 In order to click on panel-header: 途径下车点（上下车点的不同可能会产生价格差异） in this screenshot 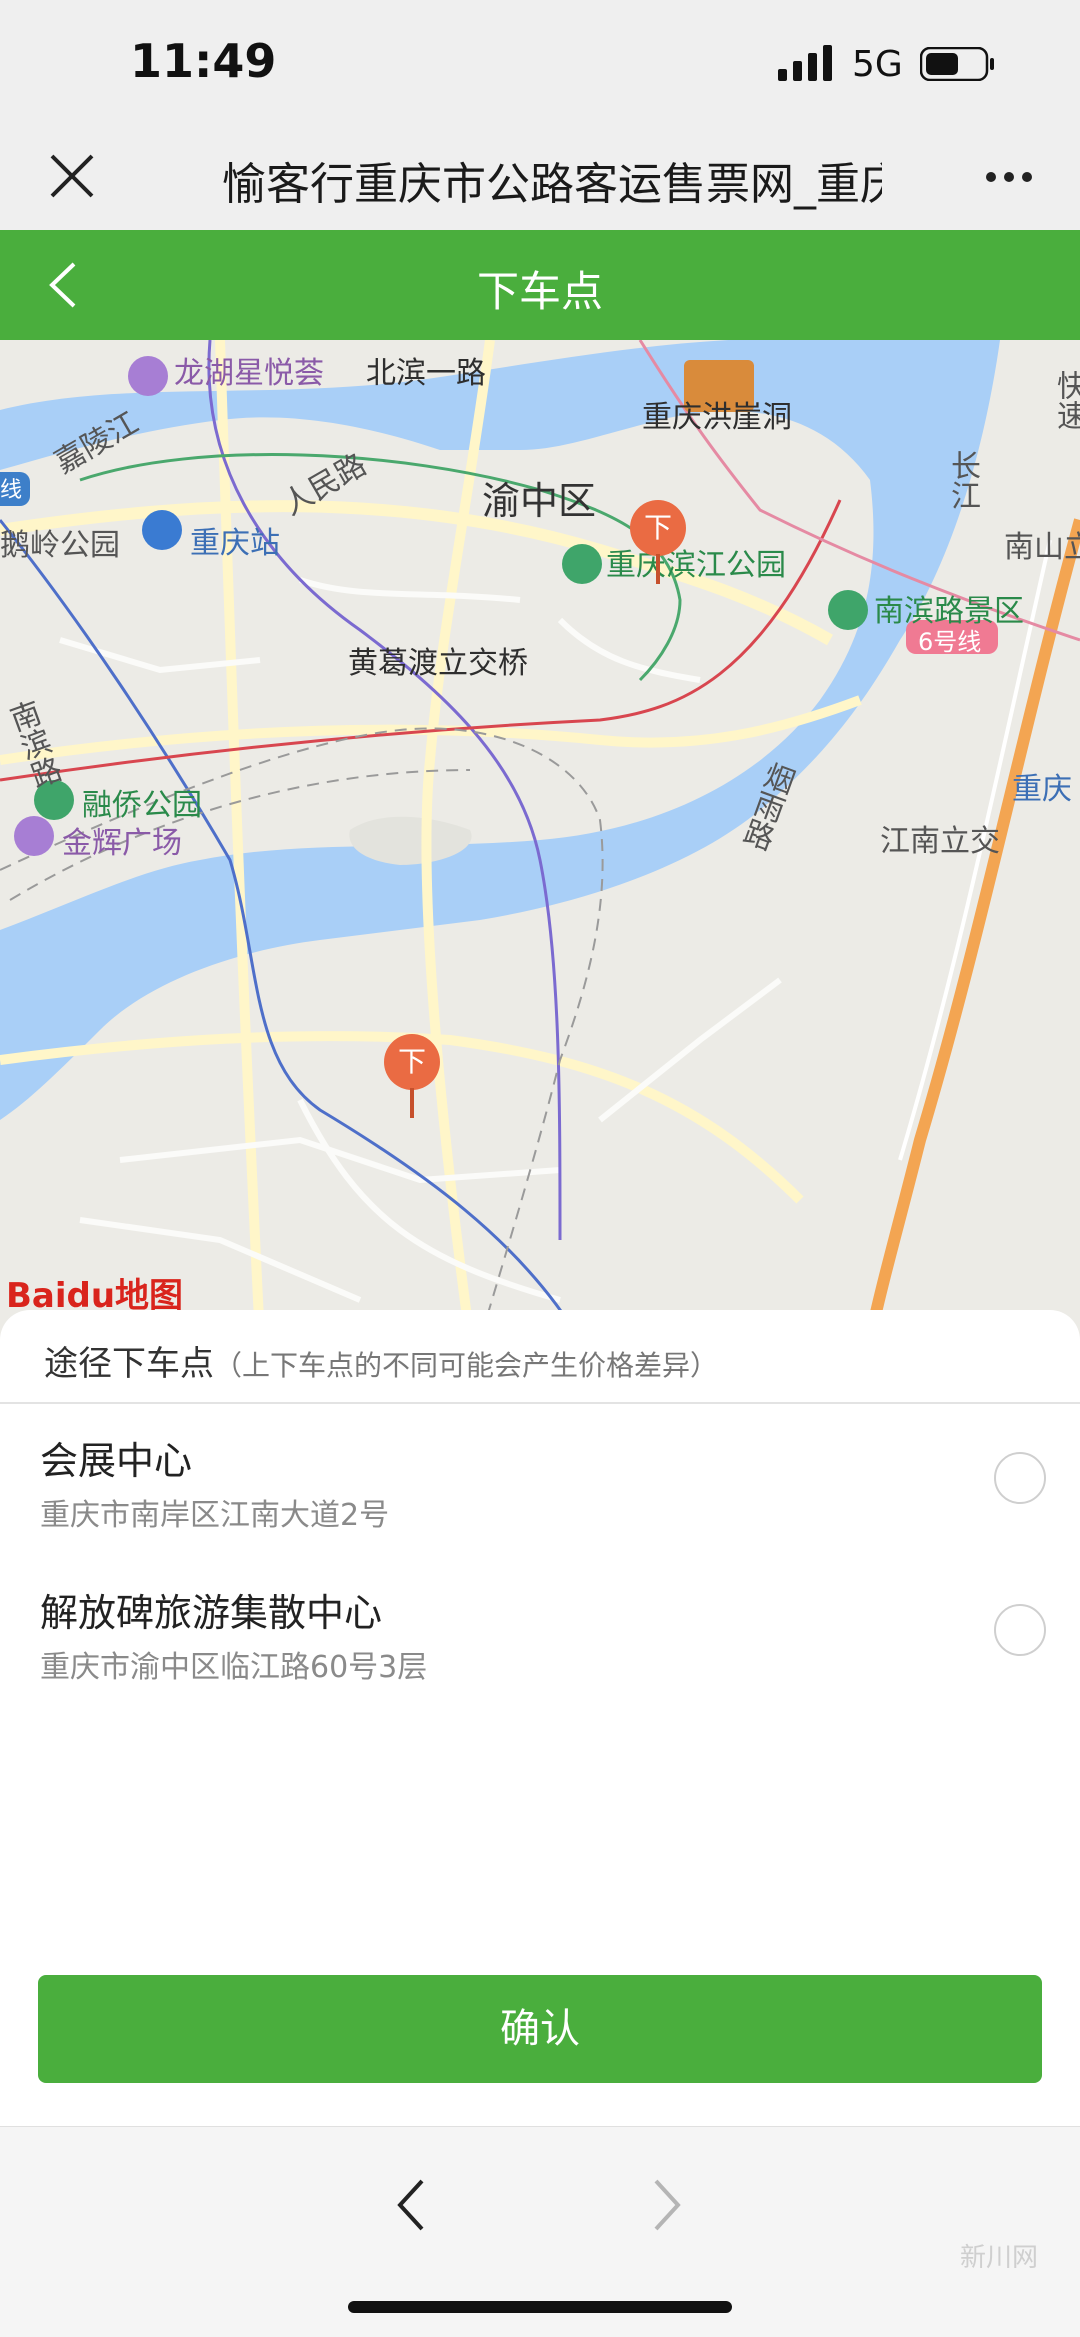, I will do `click(381, 1360)`.